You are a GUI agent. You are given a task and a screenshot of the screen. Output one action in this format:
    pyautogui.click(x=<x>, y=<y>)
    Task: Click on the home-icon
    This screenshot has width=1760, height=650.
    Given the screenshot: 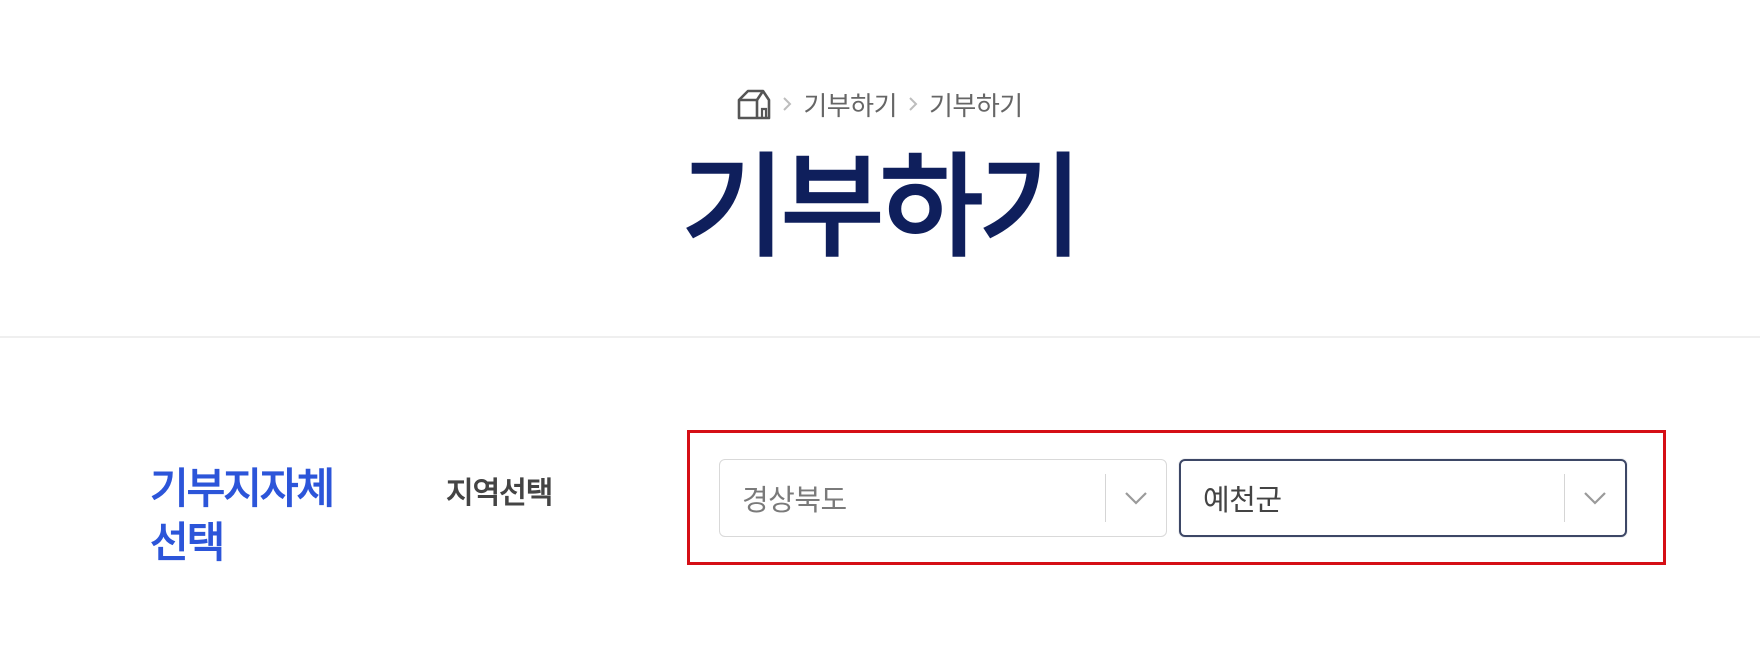 What is the action you would take?
    pyautogui.click(x=754, y=104)
    